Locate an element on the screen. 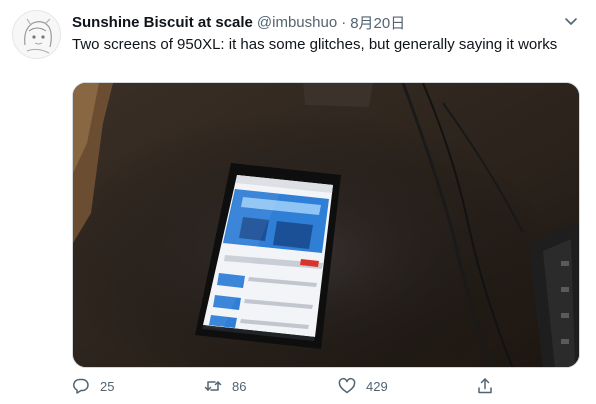 This screenshot has height=404, width=596. avatar is located at coordinates (36, 34).